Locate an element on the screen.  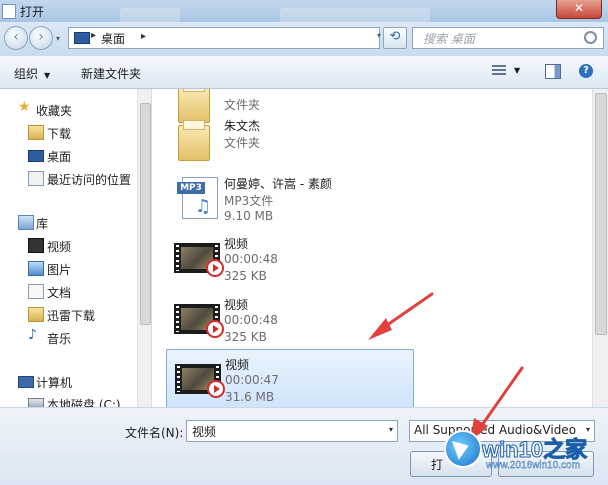
breadcrumb-desktop: 桌面 is located at coordinates (113, 38).